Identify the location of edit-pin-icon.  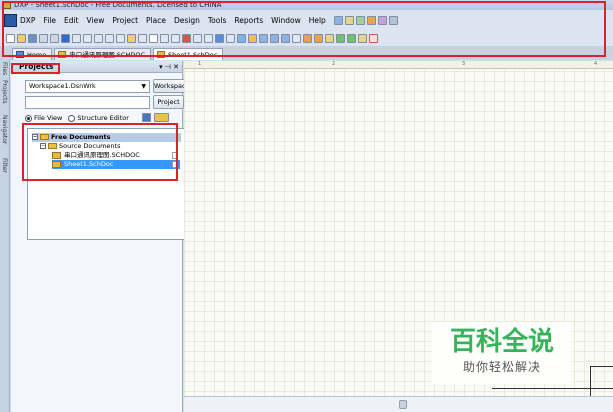
(230, 38).